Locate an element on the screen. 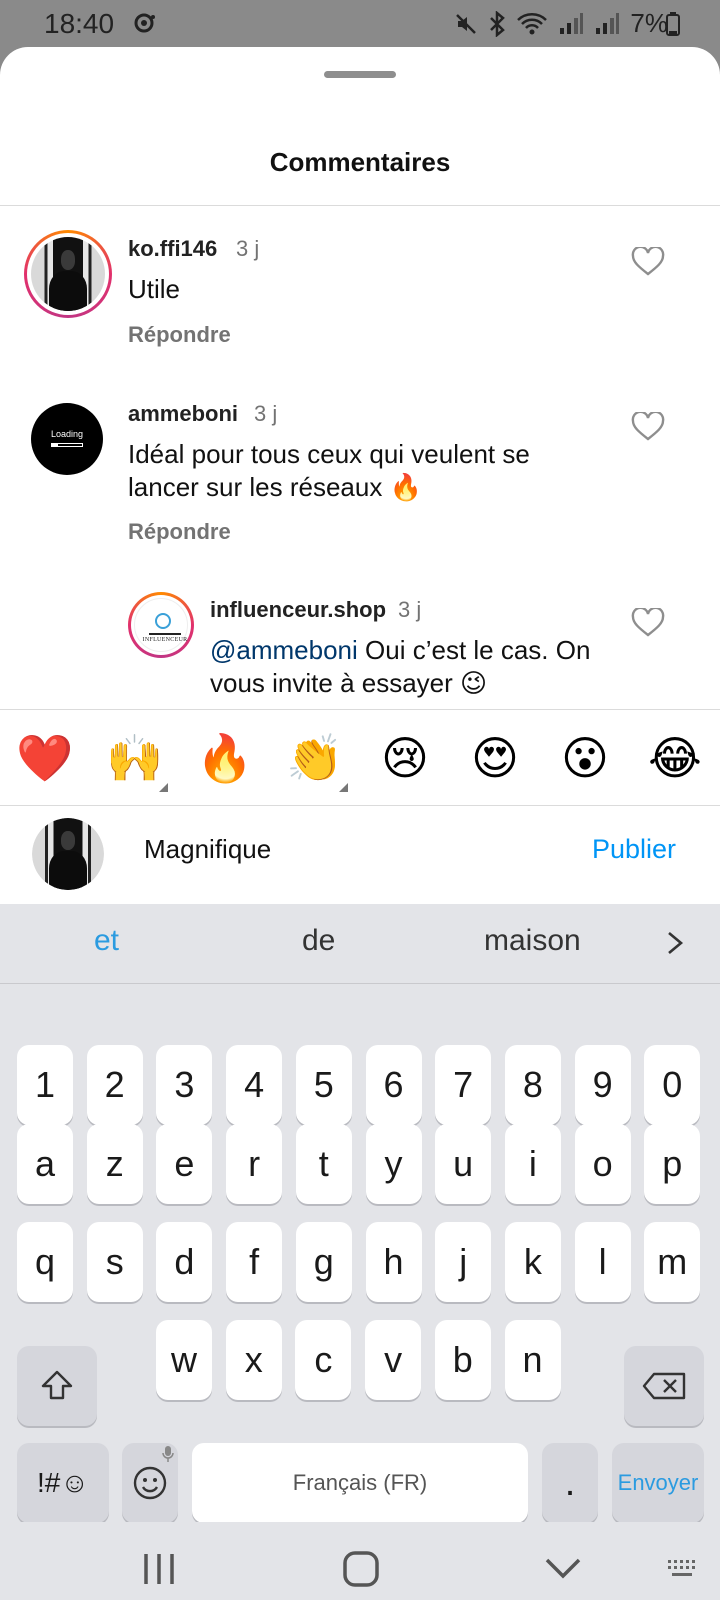  emoji-surprised: 😮 is located at coordinates (585, 758).